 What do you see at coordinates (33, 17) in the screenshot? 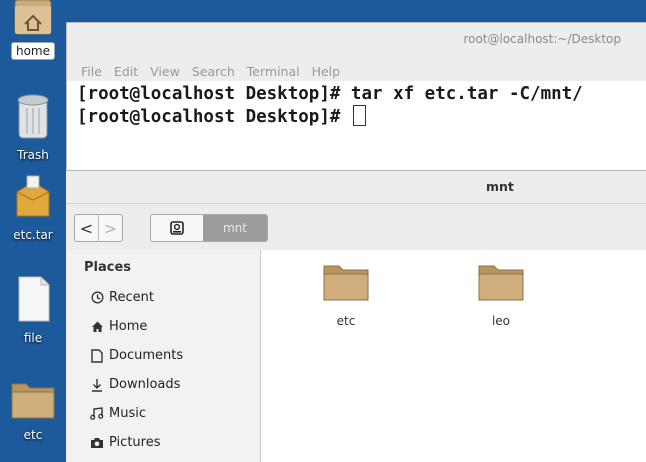
I see `home-folder-icon` at bounding box center [33, 17].